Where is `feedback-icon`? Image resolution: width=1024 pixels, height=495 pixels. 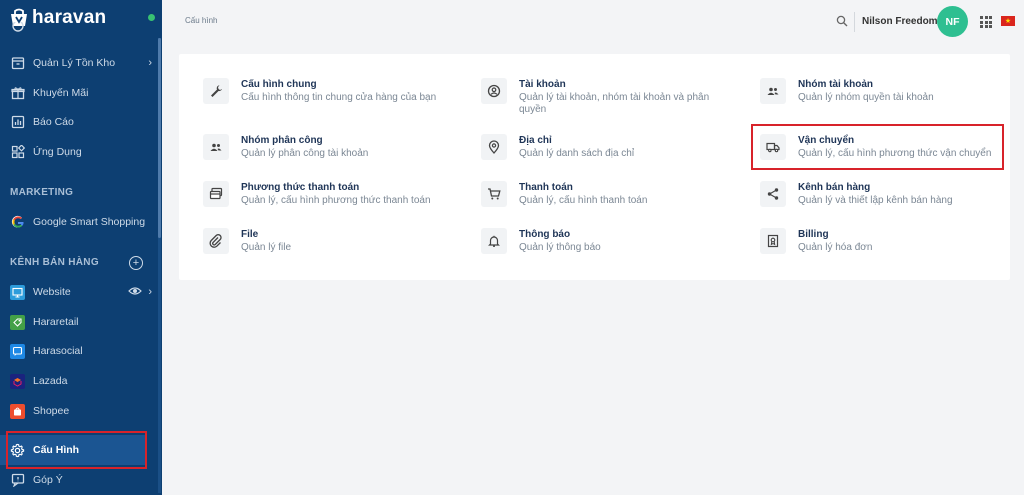
feedback-icon is located at coordinates (17, 480).